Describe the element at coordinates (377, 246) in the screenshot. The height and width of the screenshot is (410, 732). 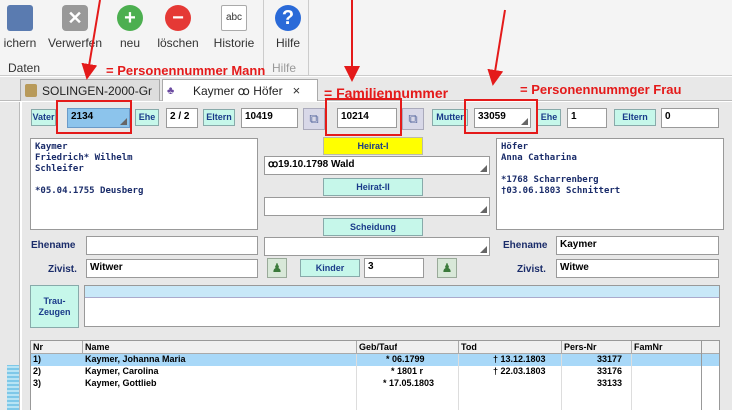
I see `scheidung-field` at that location.